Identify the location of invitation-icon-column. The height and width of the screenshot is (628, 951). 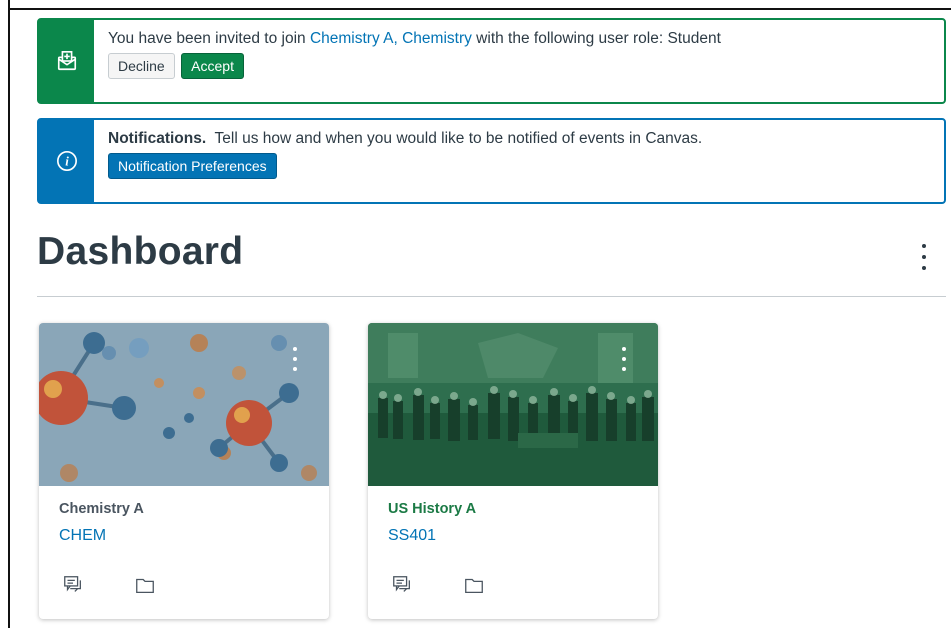
(66, 61).